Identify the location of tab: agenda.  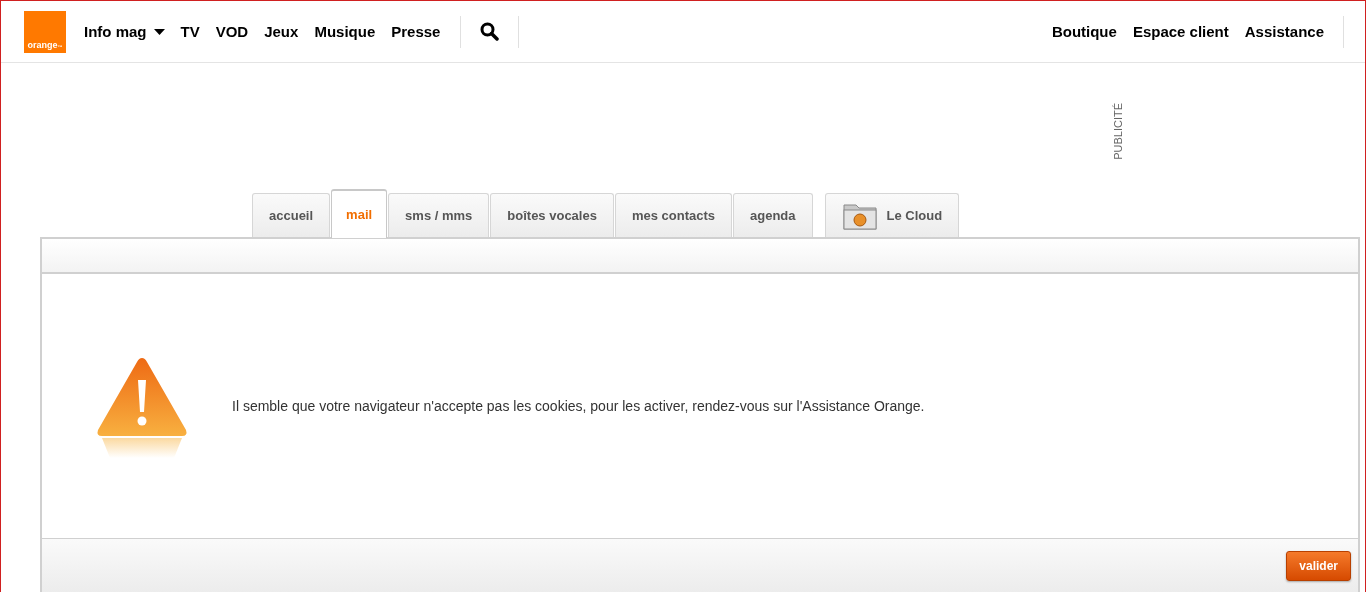
(773, 215).